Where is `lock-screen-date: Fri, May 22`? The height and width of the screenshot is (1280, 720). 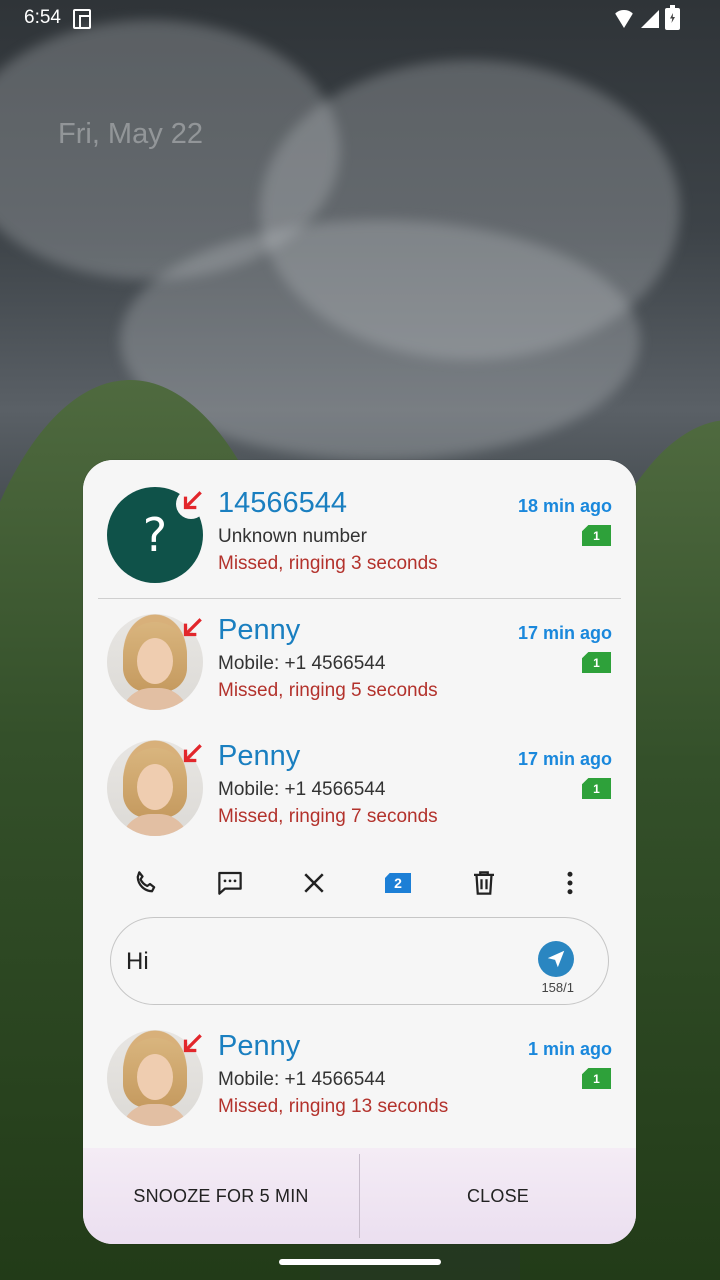 lock-screen-date: Fri, May 22 is located at coordinates (131, 134).